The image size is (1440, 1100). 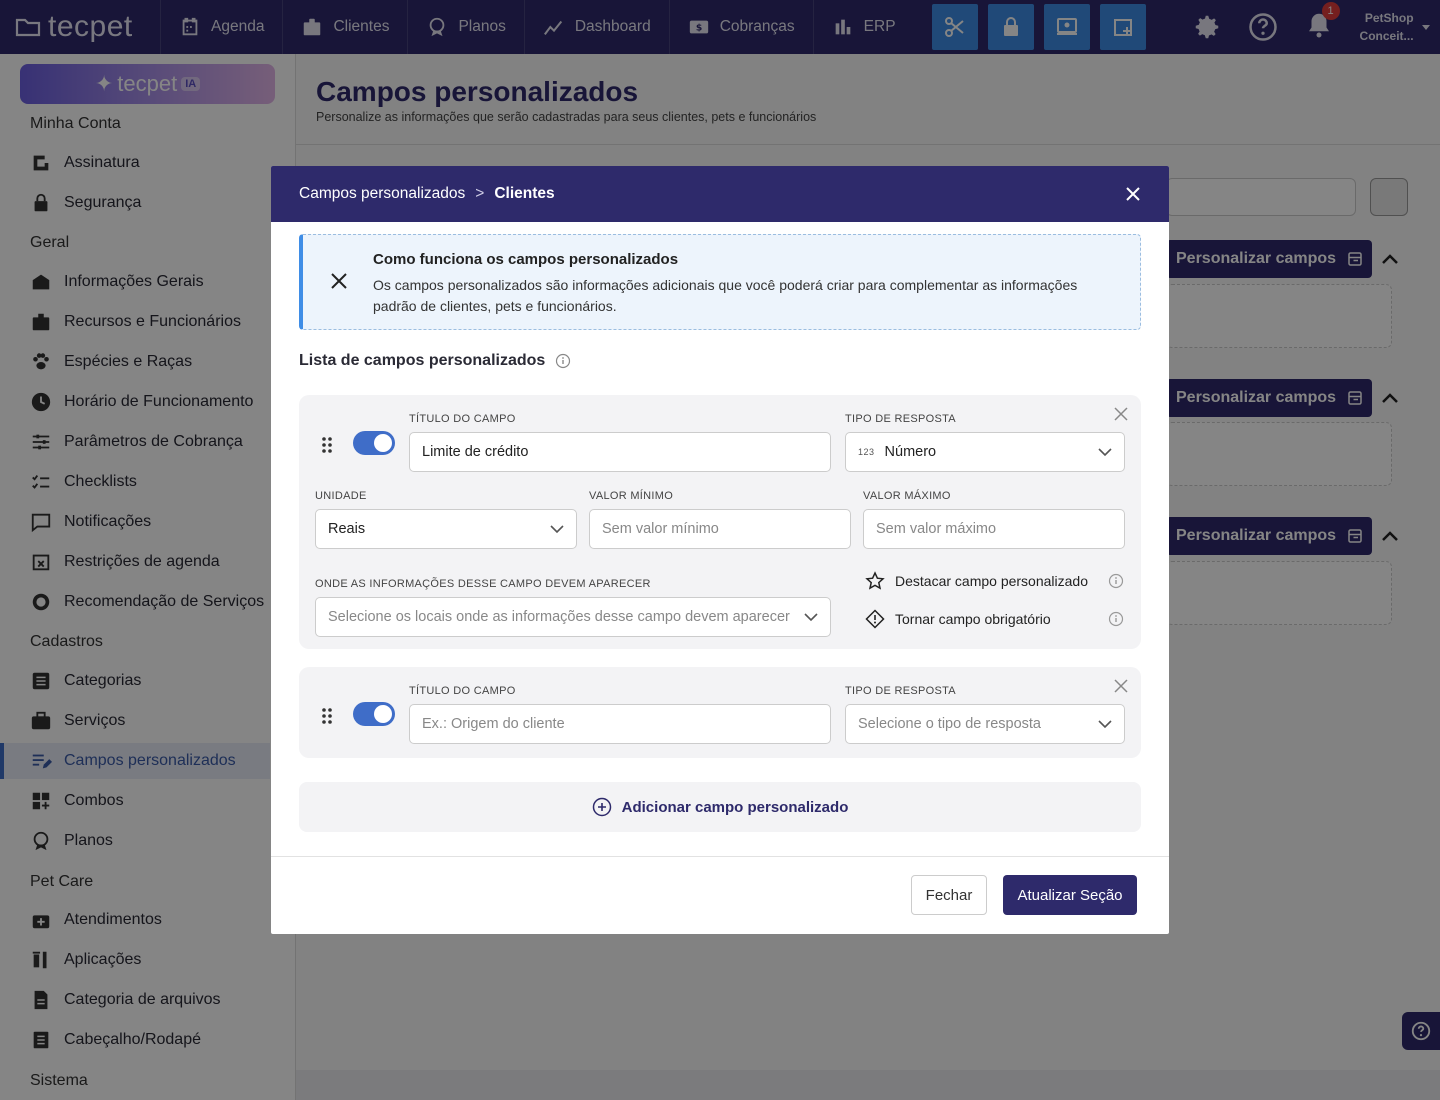 What do you see at coordinates (526, 259) in the screenshot?
I see `info-title: Como funciona os campos personalizados` at bounding box center [526, 259].